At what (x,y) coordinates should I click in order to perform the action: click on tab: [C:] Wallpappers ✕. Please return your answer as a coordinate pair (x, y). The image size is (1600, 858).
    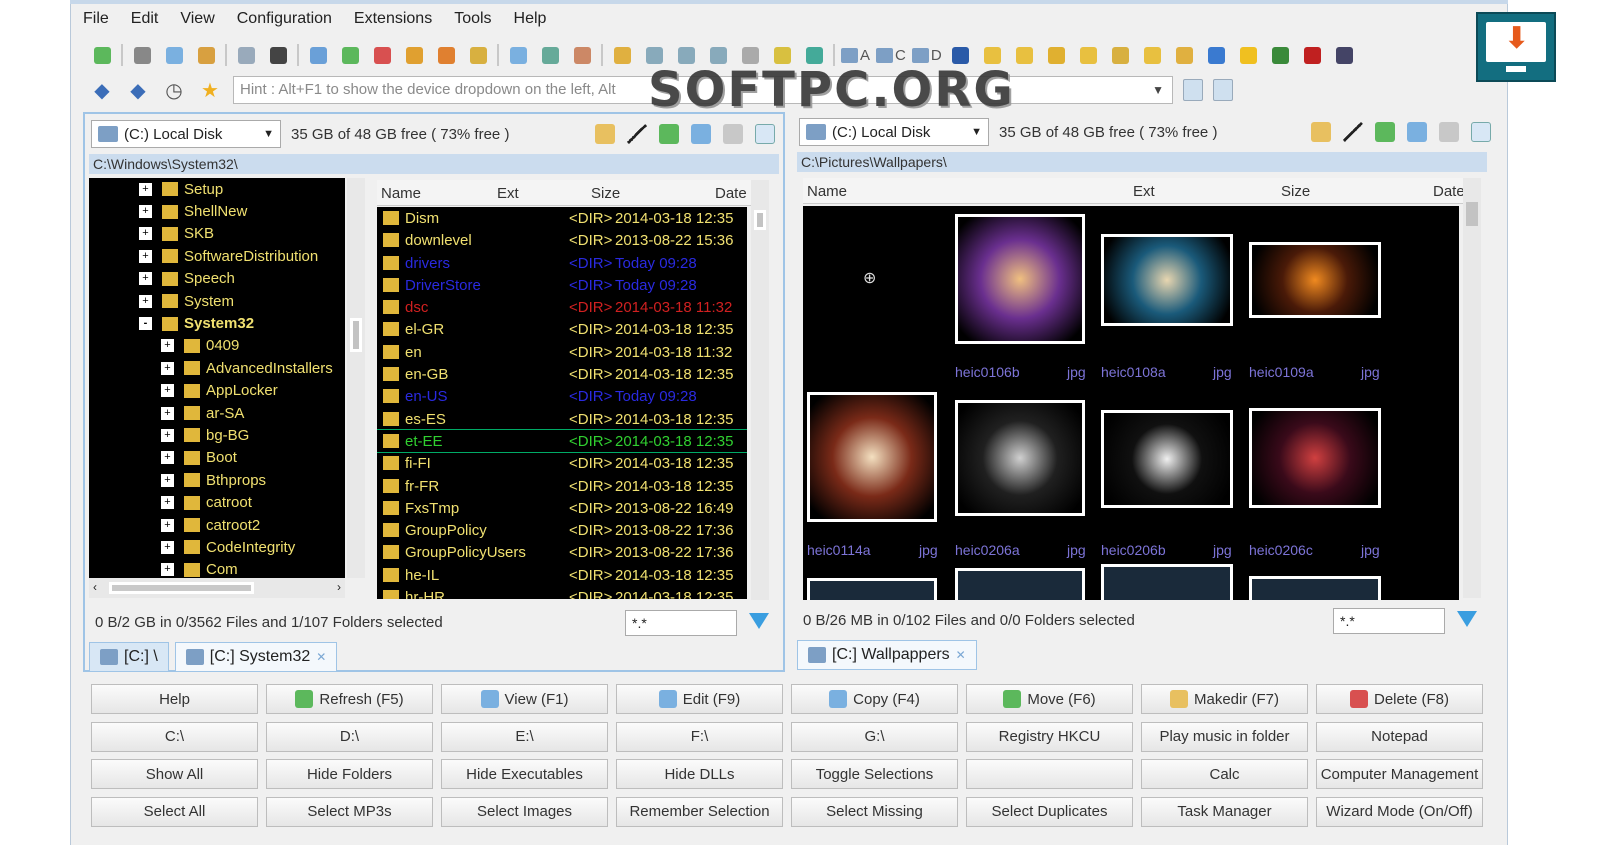
    Looking at the image, I should click on (887, 655).